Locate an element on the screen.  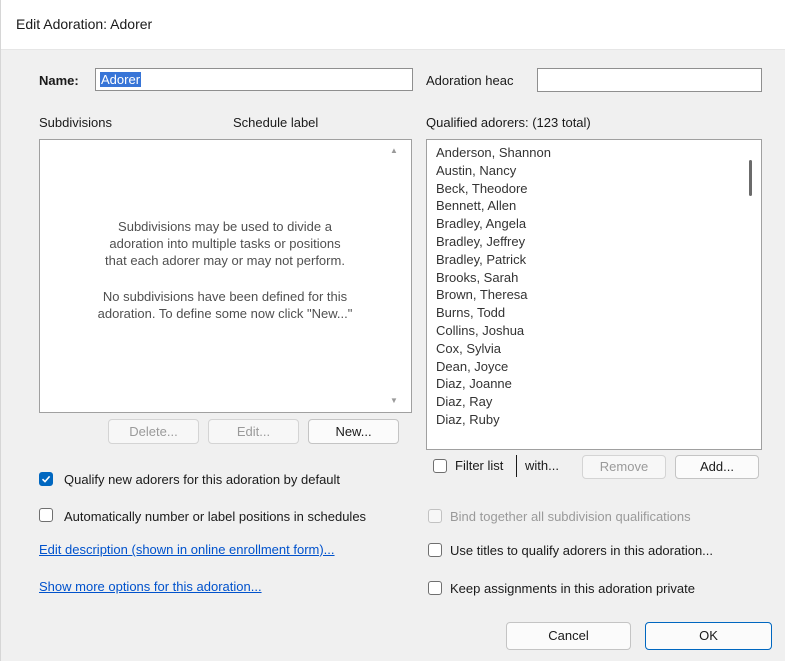
list-item: Bennett, Allen is located at coordinates (476, 205).